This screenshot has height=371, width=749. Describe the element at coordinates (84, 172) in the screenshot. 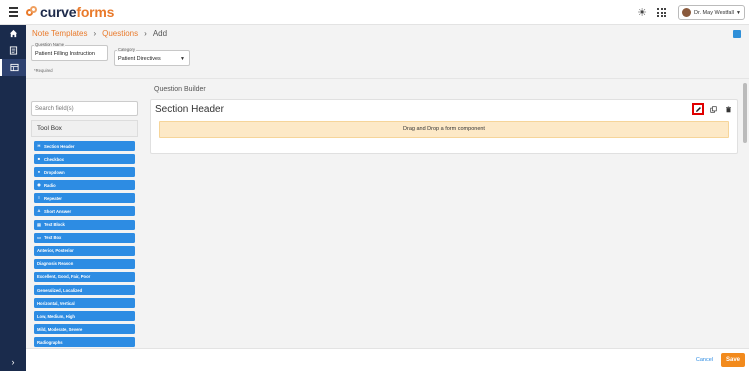

I see `tool-dropdown: ● Dropdown` at that location.